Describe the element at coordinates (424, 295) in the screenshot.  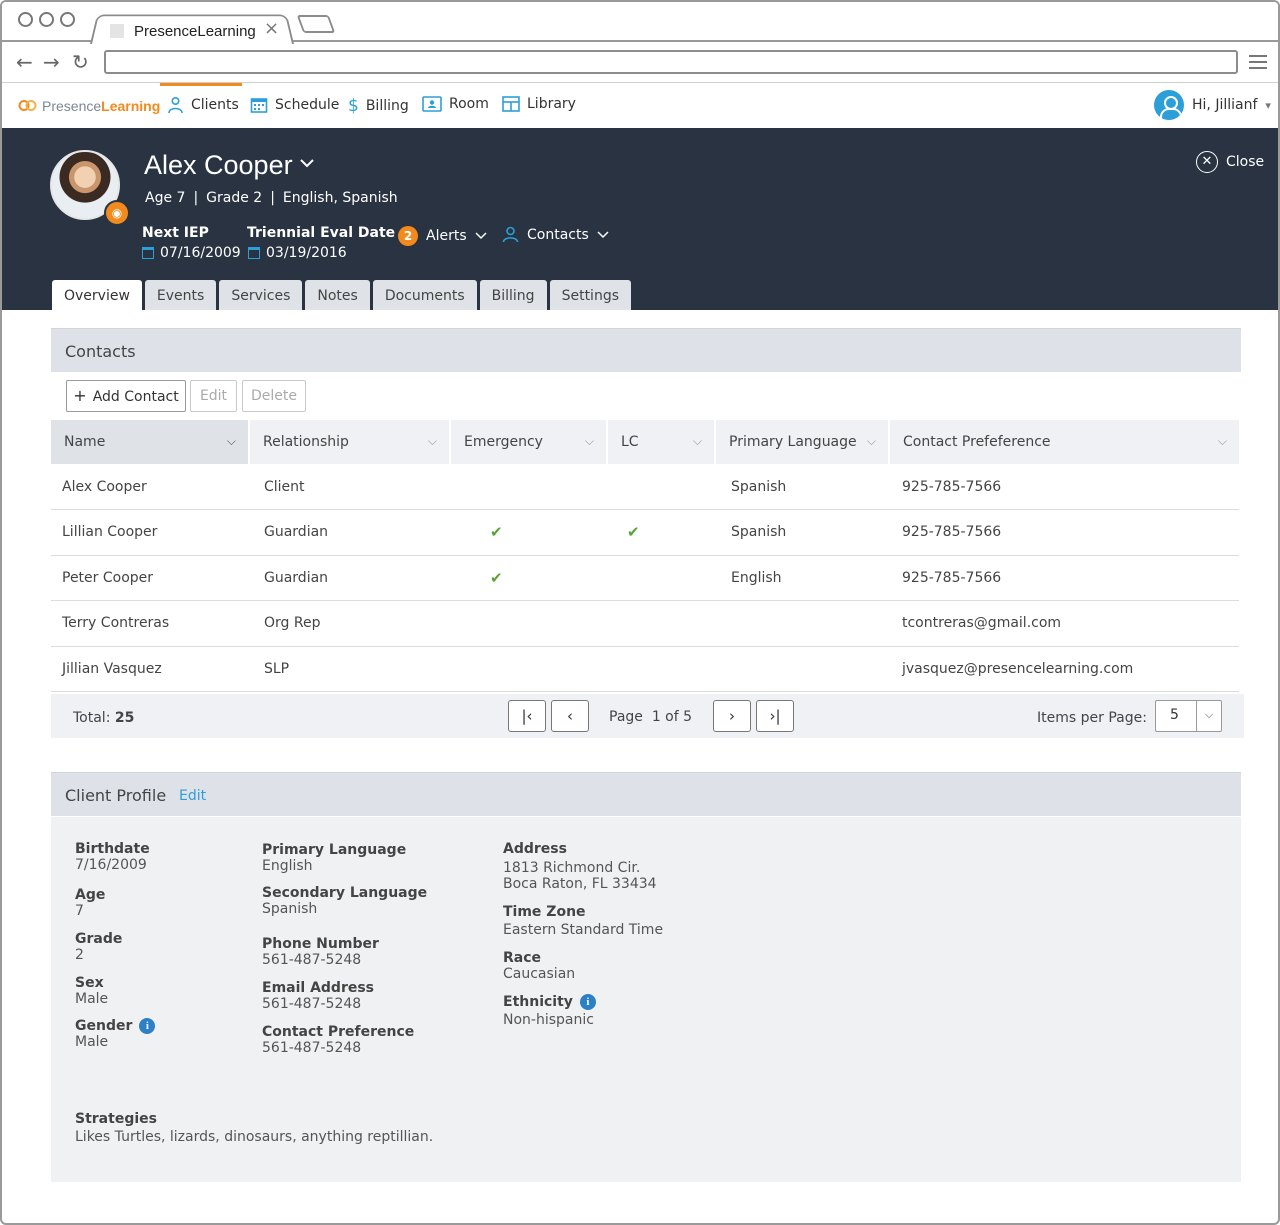
I see `tab-documents: Documents` at that location.